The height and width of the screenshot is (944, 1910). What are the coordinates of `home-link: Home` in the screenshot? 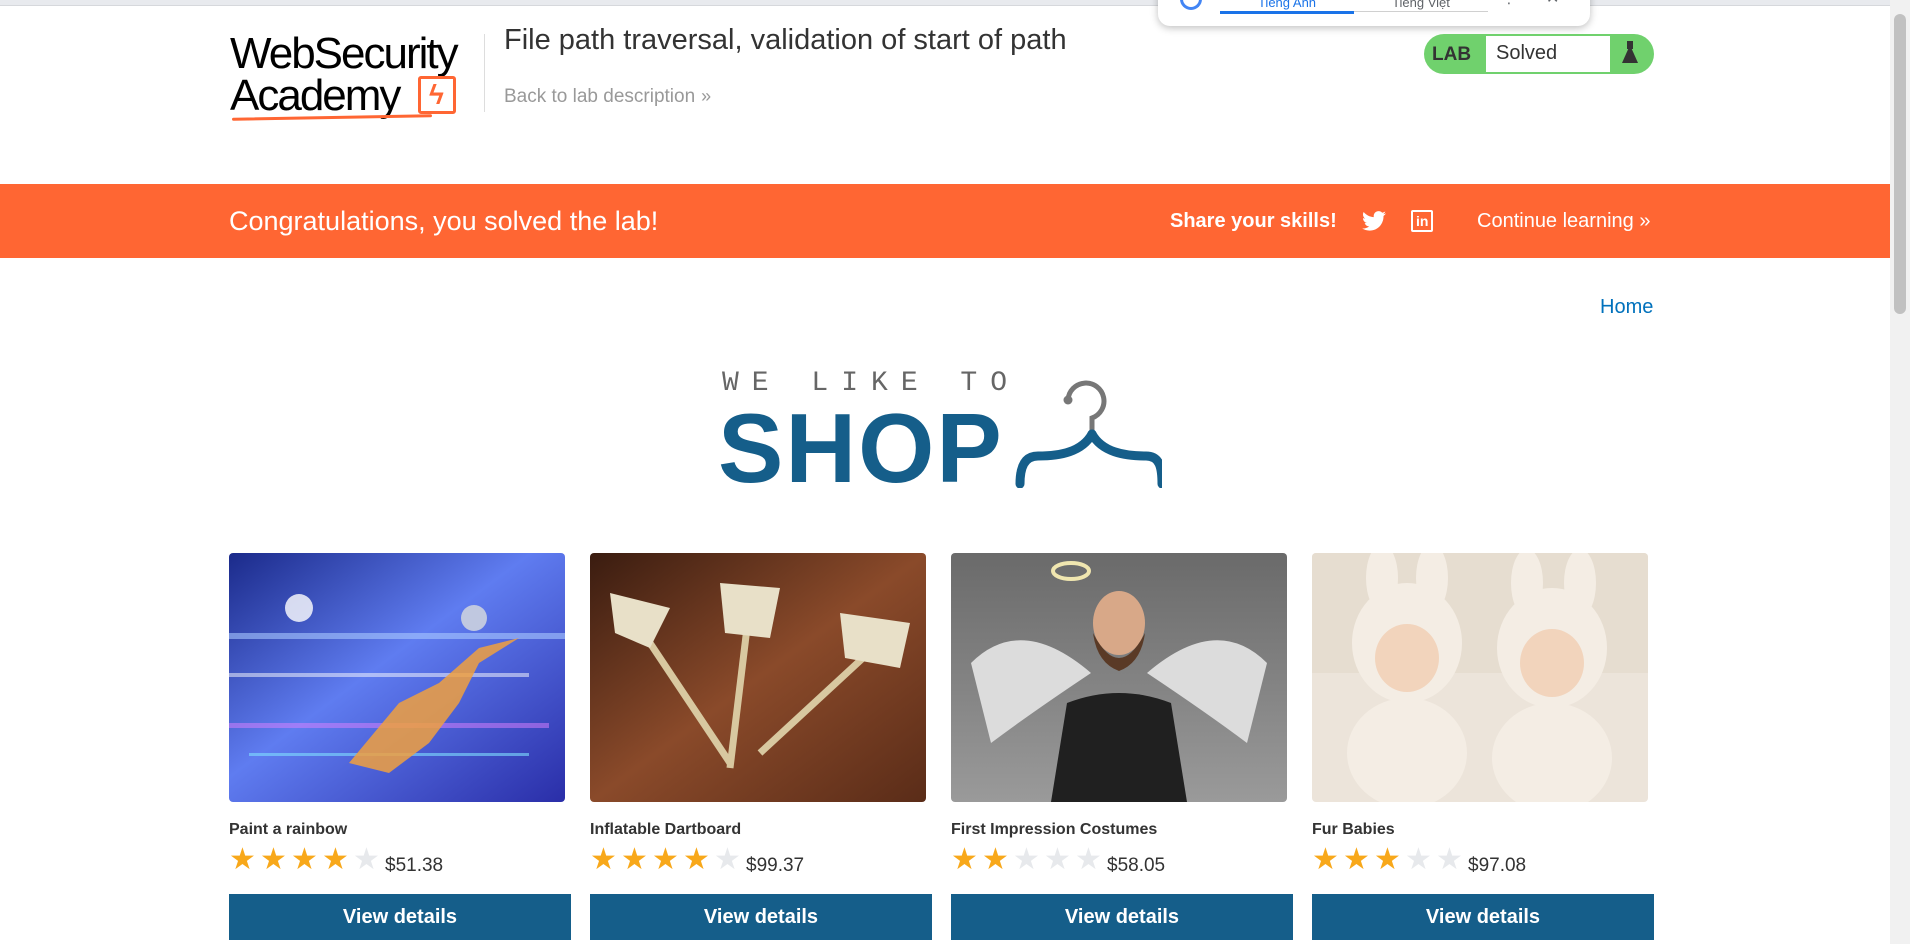 It's located at (1626, 307).